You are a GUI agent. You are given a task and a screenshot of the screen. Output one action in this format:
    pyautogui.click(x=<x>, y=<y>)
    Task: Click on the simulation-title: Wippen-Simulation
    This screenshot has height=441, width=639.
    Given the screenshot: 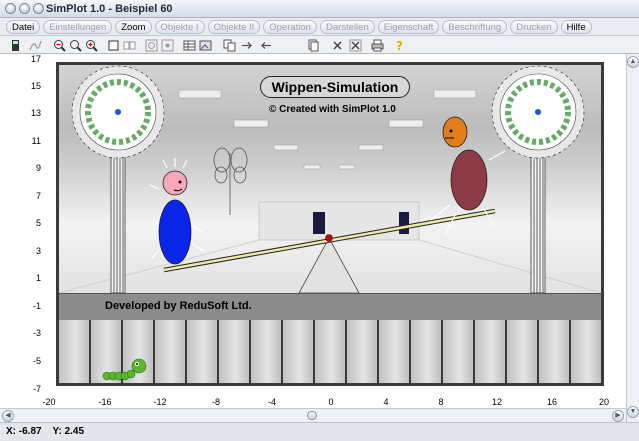 What is the action you would take?
    pyautogui.click(x=335, y=87)
    